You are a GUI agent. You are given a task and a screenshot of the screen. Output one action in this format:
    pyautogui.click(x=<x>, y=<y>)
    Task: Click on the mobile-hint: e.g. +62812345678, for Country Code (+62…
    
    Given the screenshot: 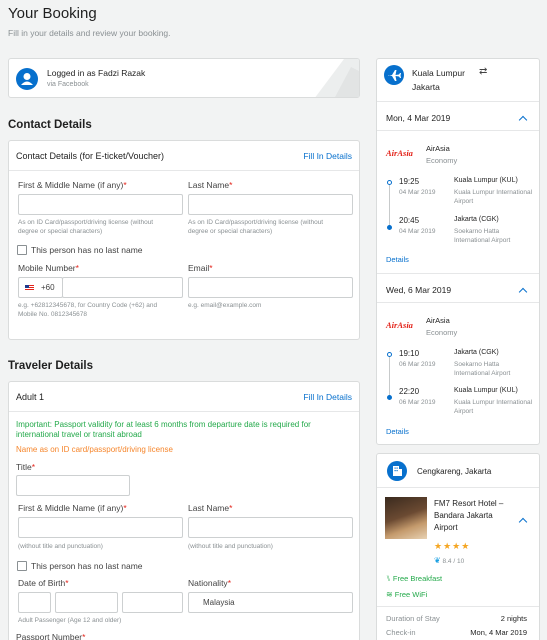 What is the action you would take?
    pyautogui.click(x=88, y=310)
    